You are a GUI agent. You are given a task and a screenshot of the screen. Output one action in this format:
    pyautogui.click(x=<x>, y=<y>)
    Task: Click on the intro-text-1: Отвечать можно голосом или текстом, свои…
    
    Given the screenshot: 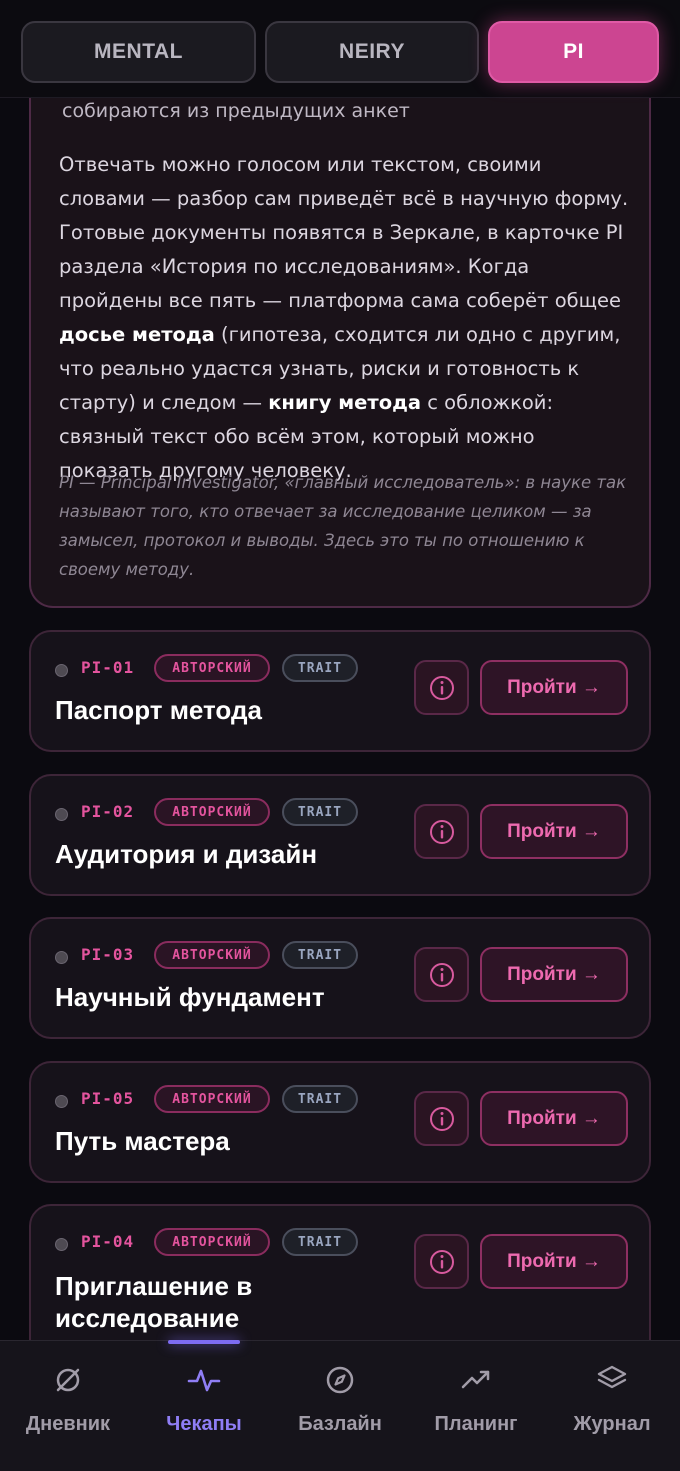 What is the action you would take?
    pyautogui.click(x=344, y=232)
    